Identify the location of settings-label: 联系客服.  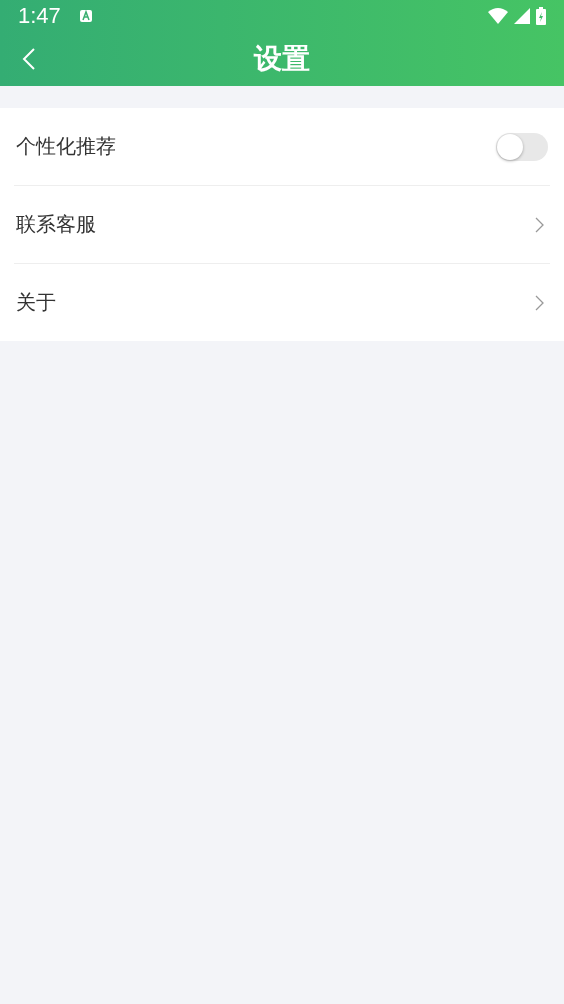
(56, 224).